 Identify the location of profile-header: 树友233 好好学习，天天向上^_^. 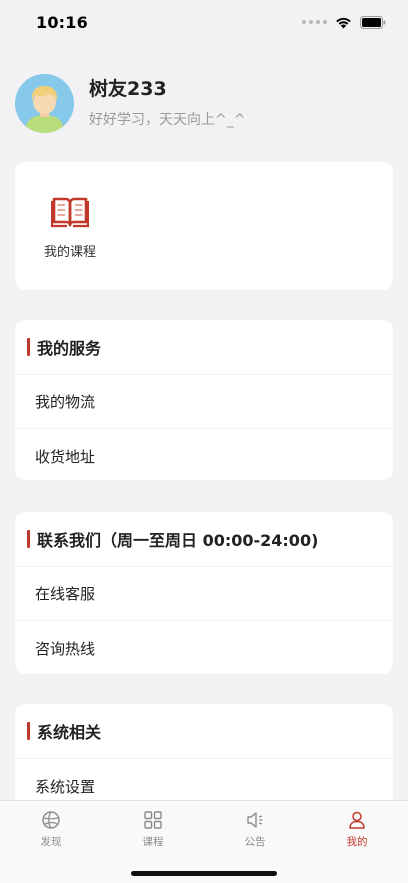
(205, 103).